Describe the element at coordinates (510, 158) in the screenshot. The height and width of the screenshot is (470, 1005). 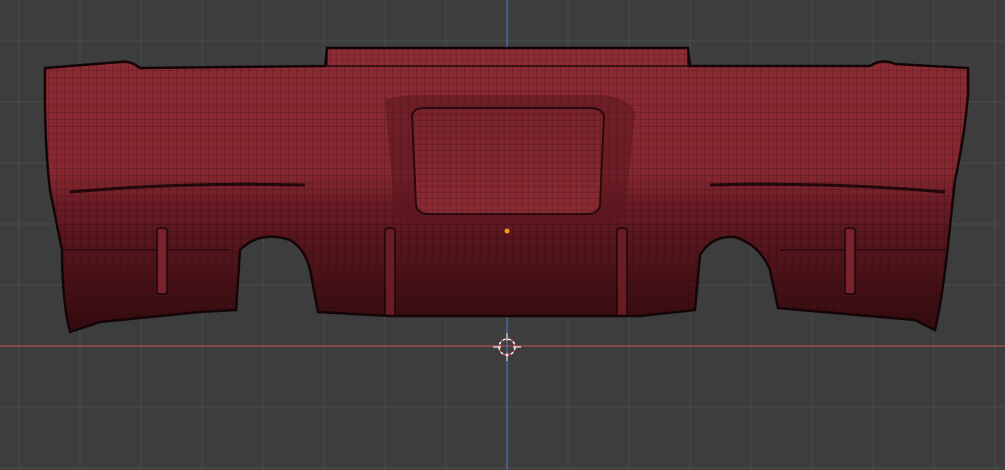
I see `license-plate-recess` at that location.